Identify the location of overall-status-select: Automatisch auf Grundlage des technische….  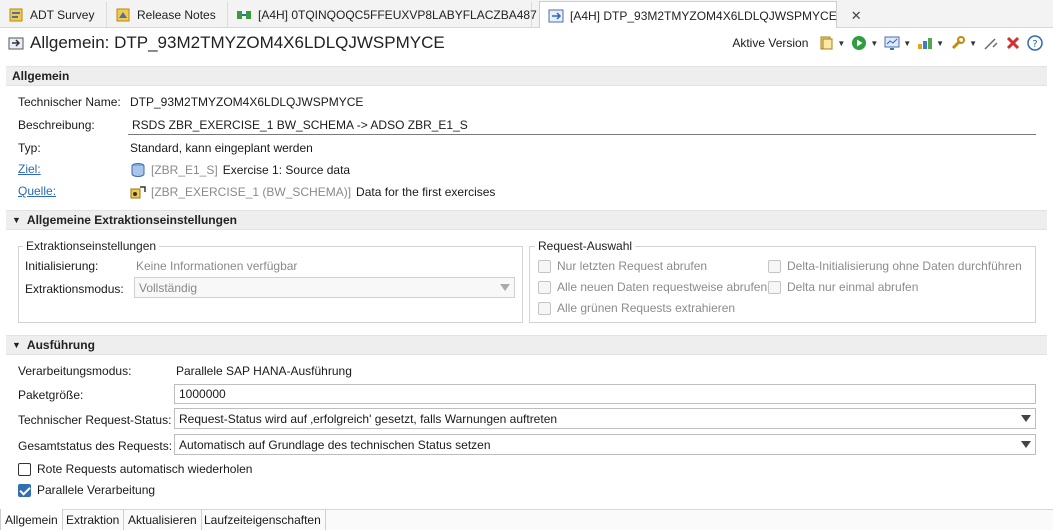
(605, 444).